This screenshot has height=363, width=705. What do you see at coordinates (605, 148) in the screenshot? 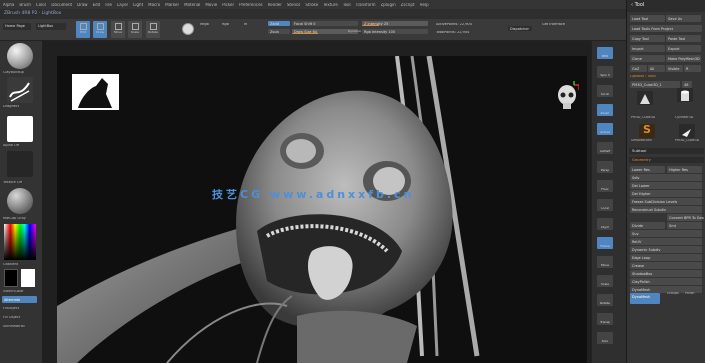
I see `rshelf-aahalf-button: AAHalf` at bounding box center [605, 148].